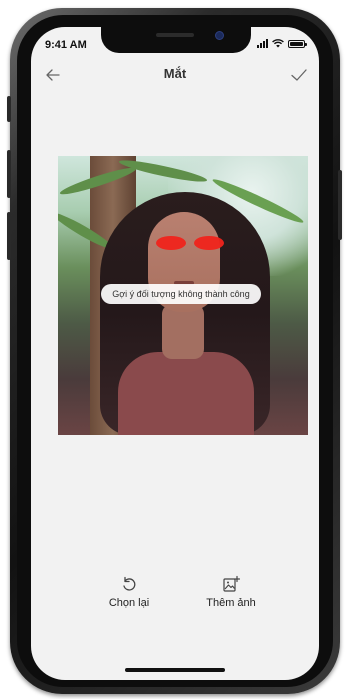 The width and height of the screenshot is (348, 699). I want to click on side-button, so click(9, 109).